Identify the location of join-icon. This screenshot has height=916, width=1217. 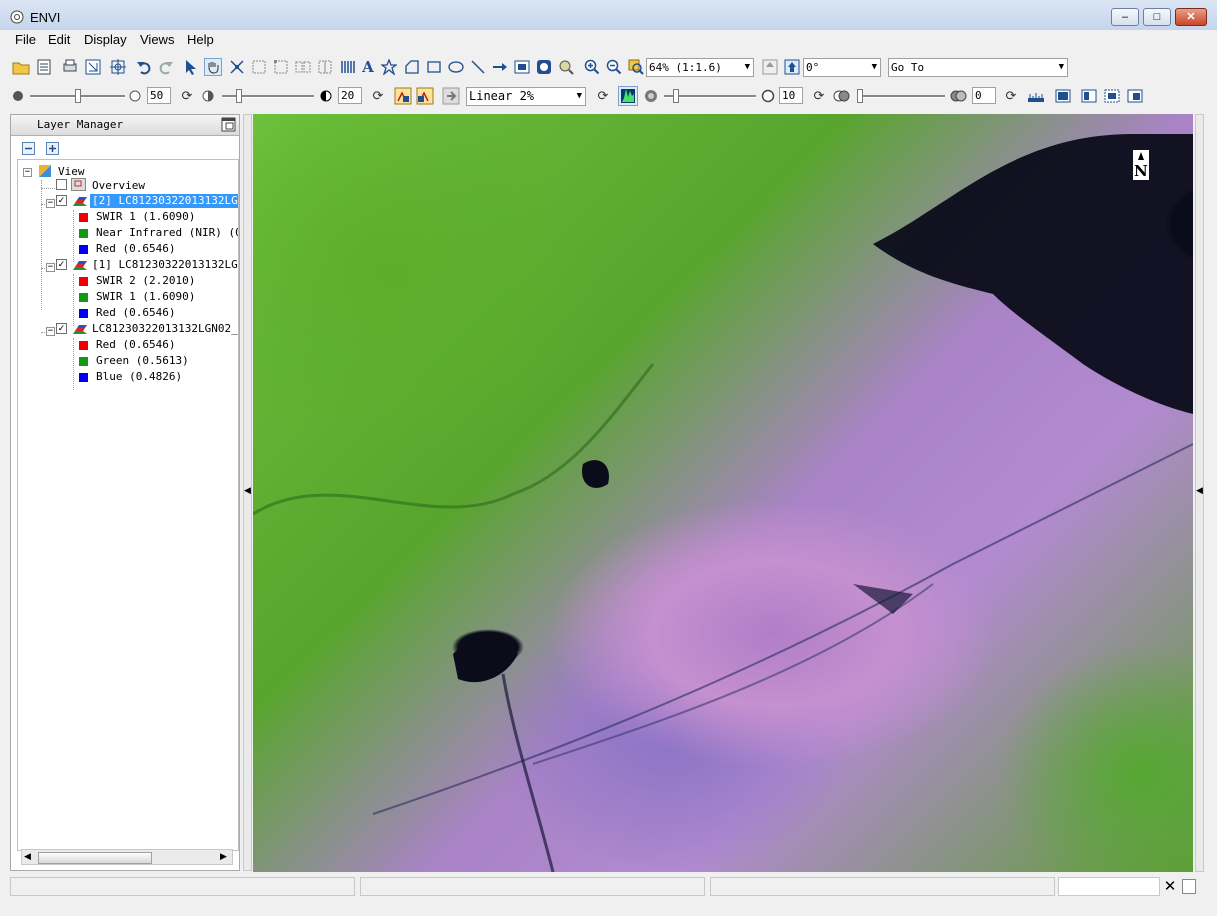
(303, 67).